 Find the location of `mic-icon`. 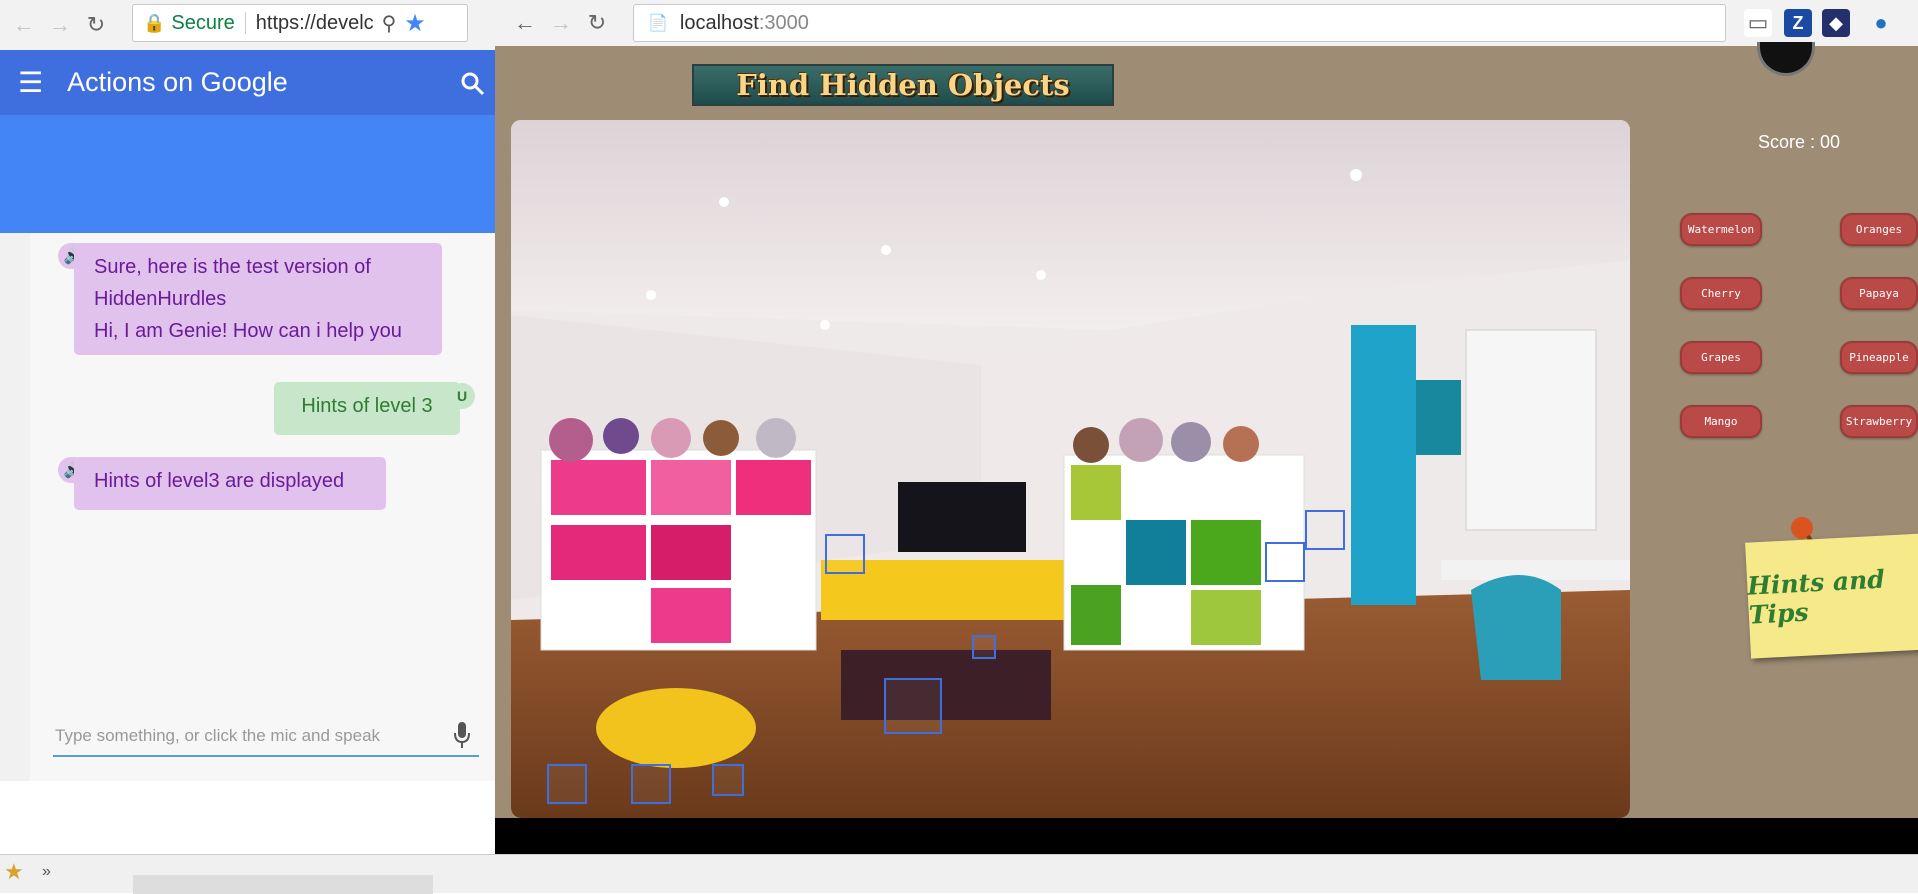

mic-icon is located at coordinates (462, 735).